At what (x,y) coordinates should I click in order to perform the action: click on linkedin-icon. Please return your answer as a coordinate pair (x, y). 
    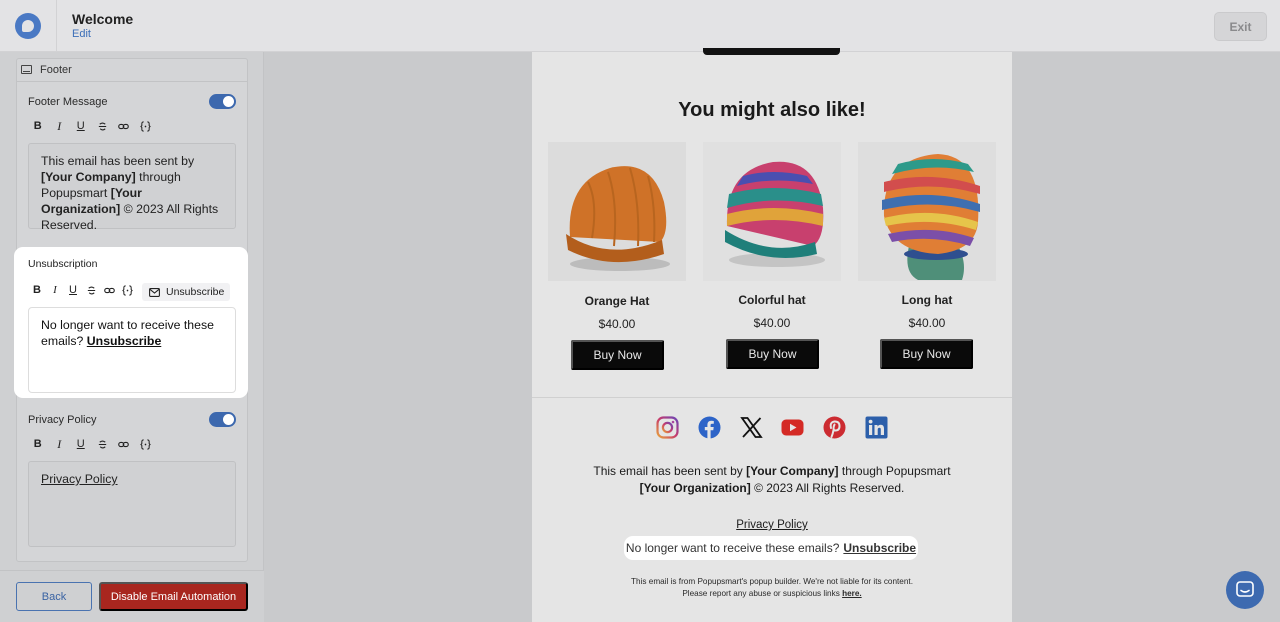
    Looking at the image, I should click on (876, 427).